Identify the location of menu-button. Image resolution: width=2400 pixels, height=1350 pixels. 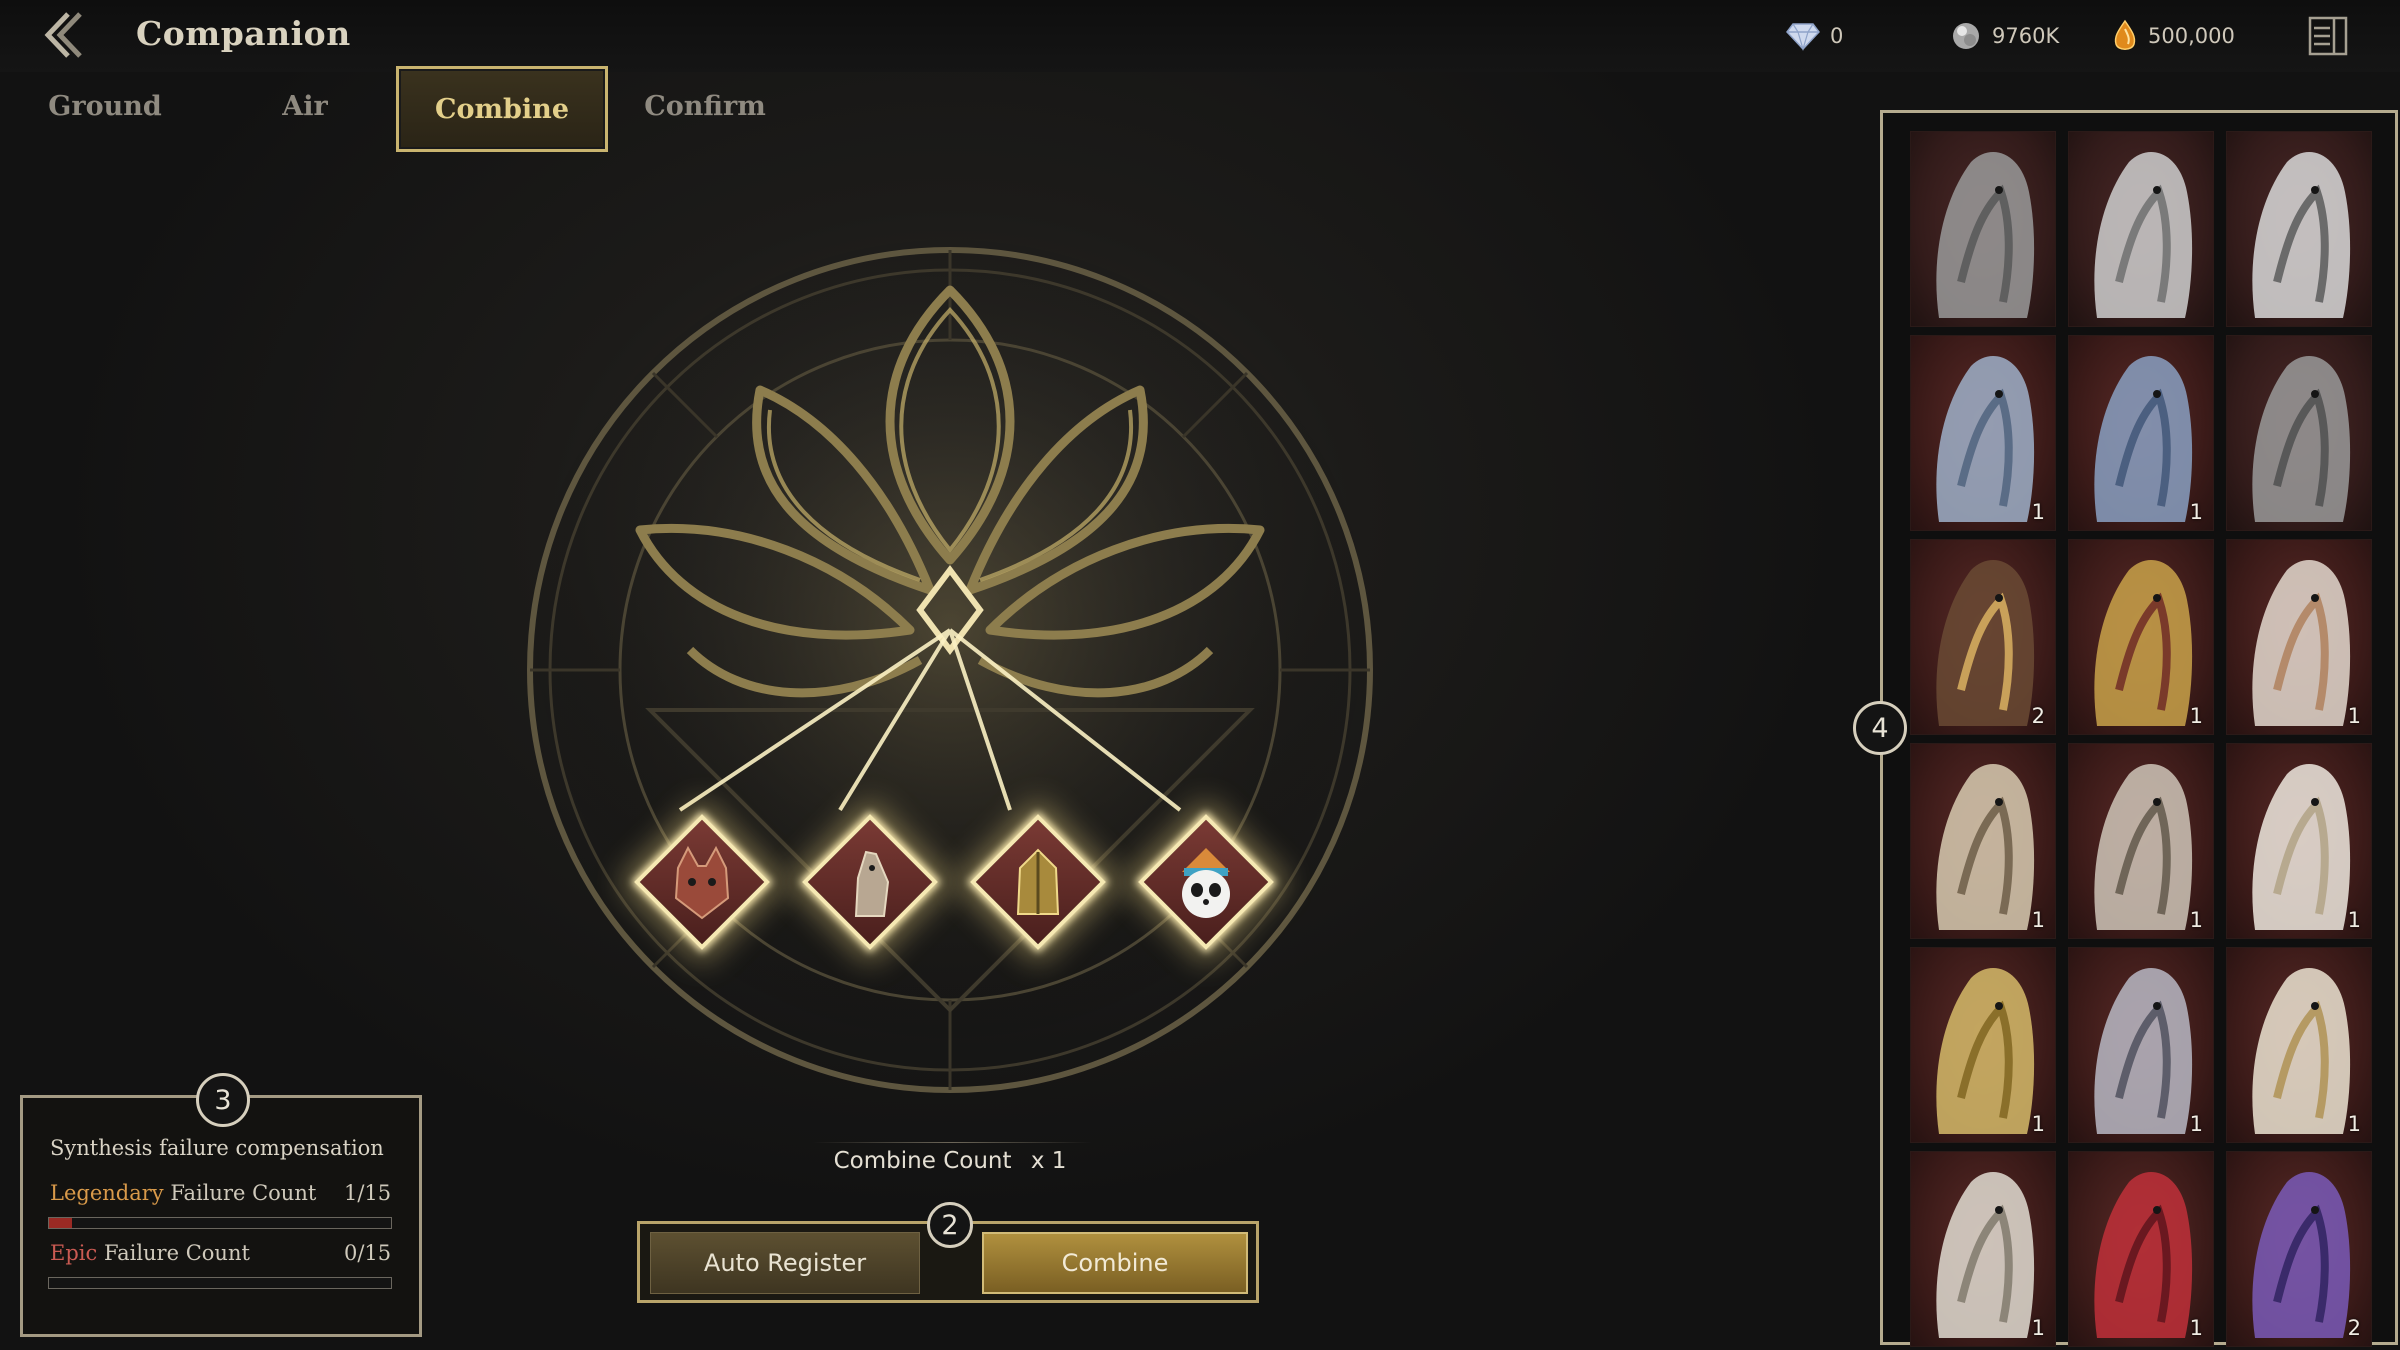
(2328, 36).